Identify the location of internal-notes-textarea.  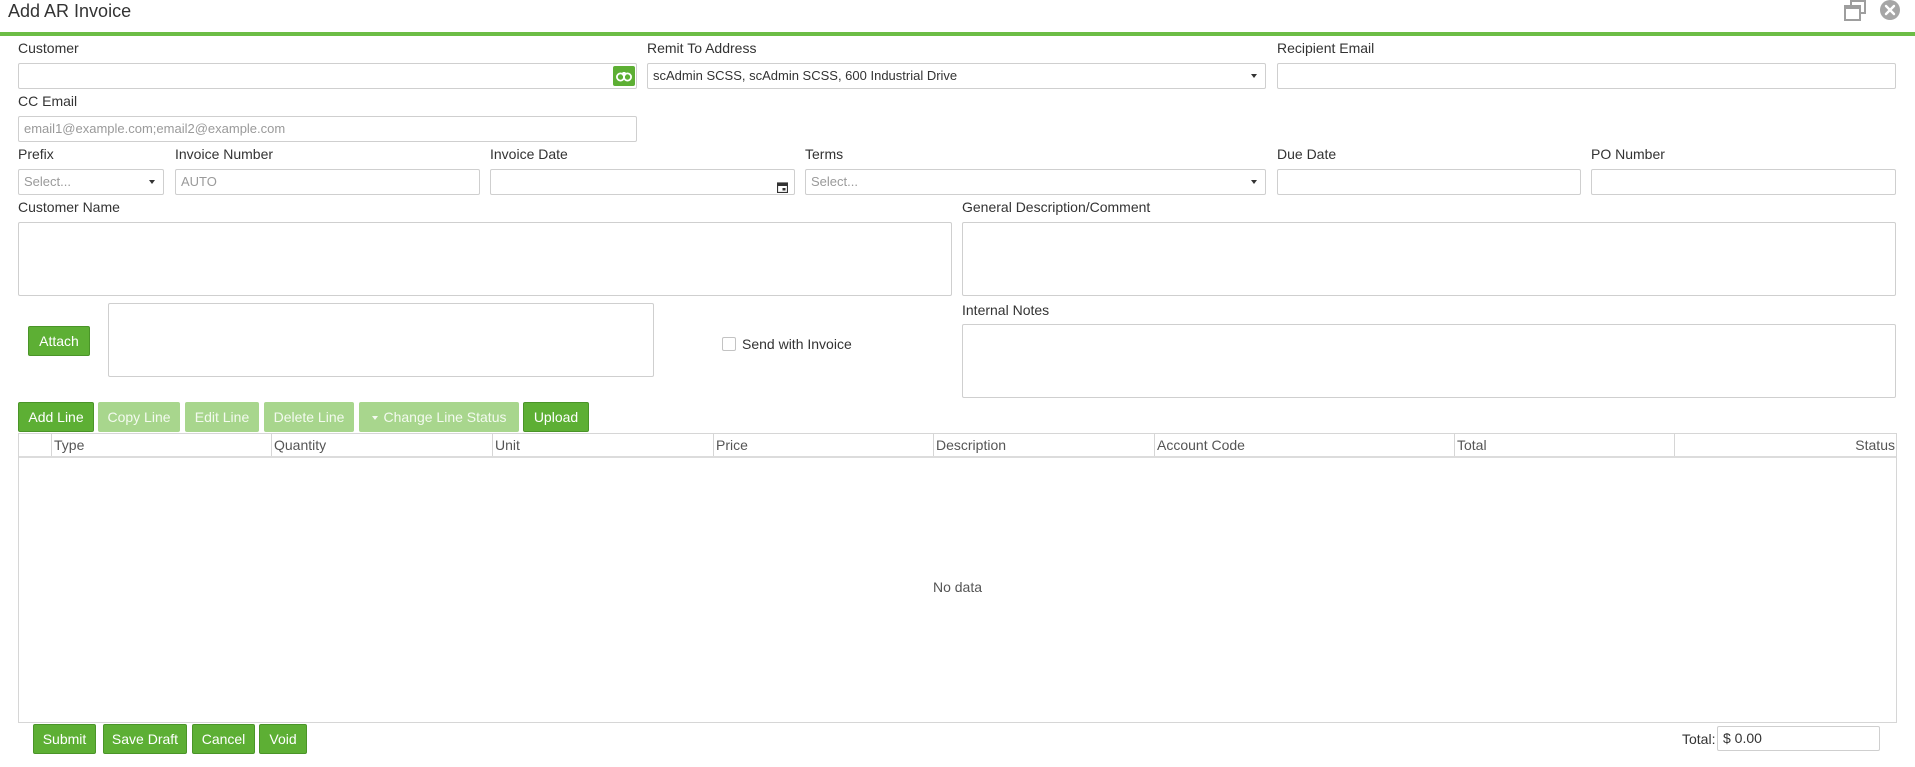
(1429, 361).